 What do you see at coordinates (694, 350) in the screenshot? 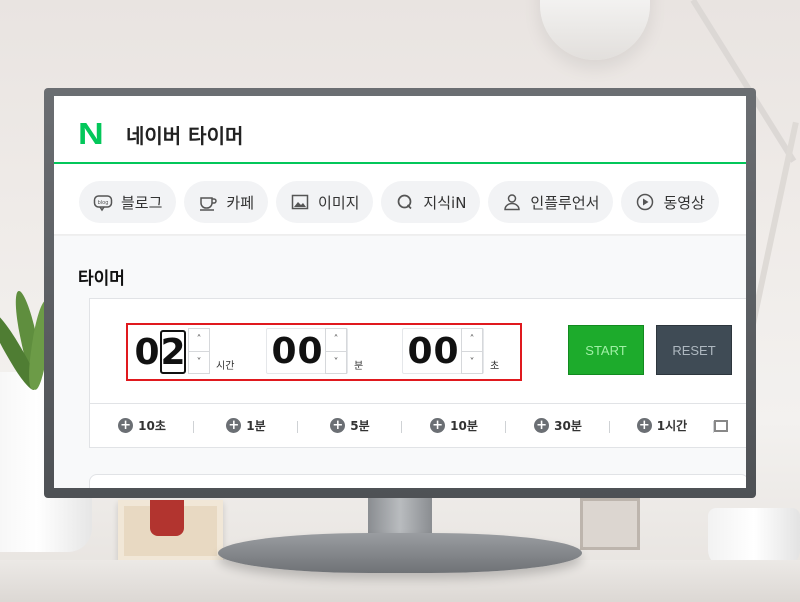
I see `reset-button: RESET` at bounding box center [694, 350].